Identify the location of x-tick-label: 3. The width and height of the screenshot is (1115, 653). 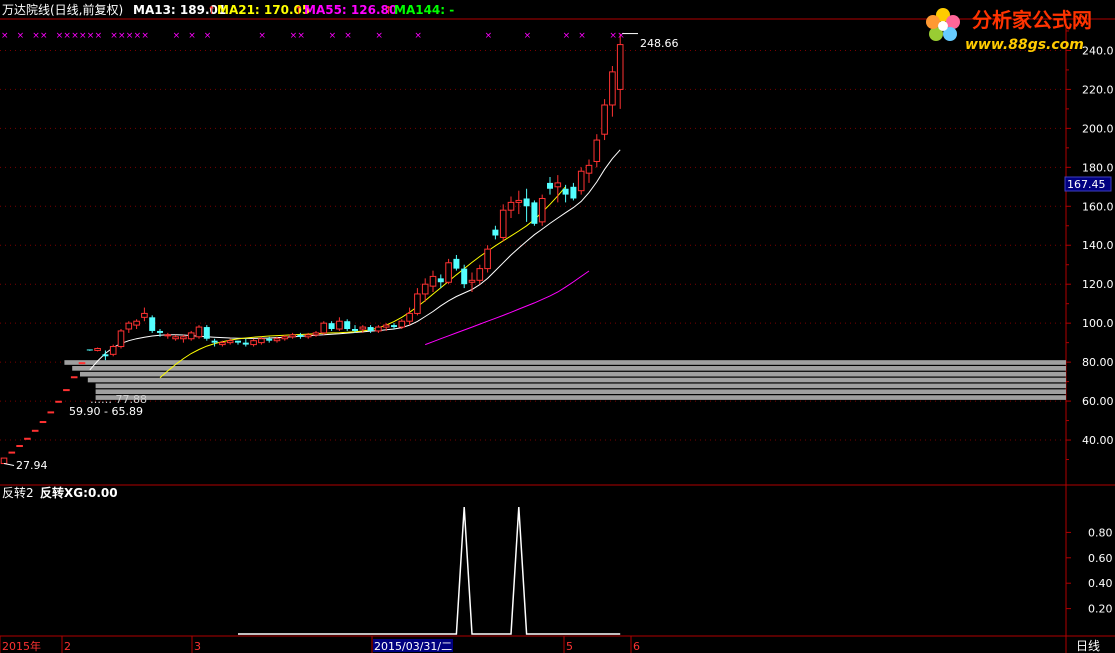
(197, 646).